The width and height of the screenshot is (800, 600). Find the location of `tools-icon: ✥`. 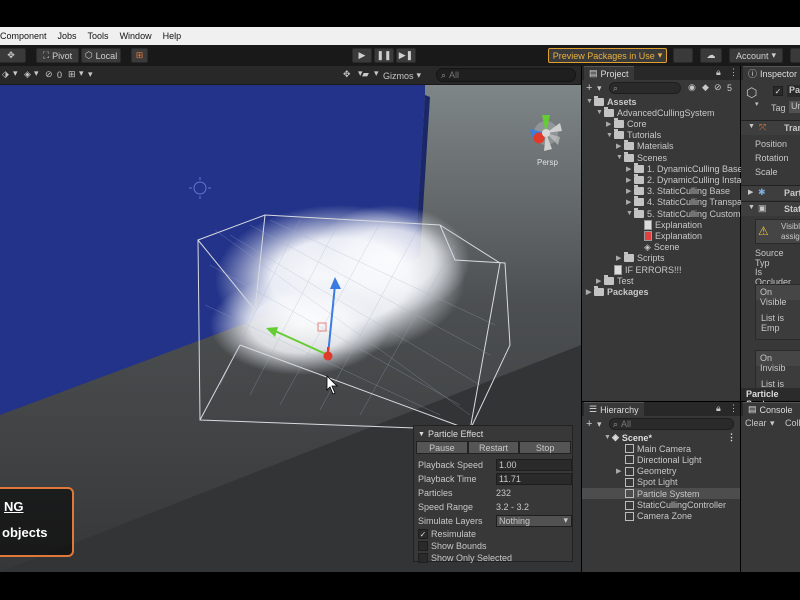

tools-icon: ✥ is located at coordinates (347, 74).